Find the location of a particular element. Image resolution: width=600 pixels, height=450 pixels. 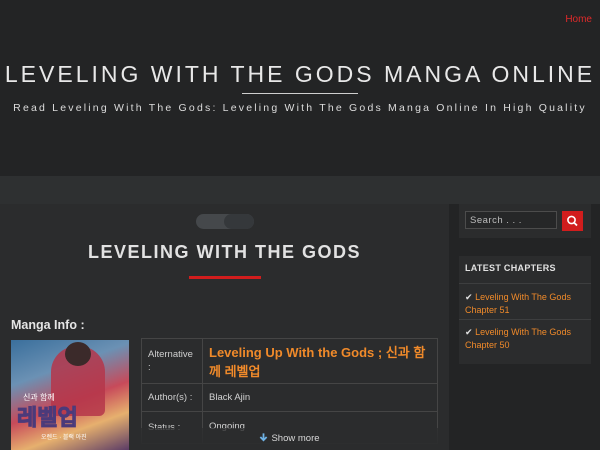

cover-title: 레벨업 is located at coordinates (48, 419).